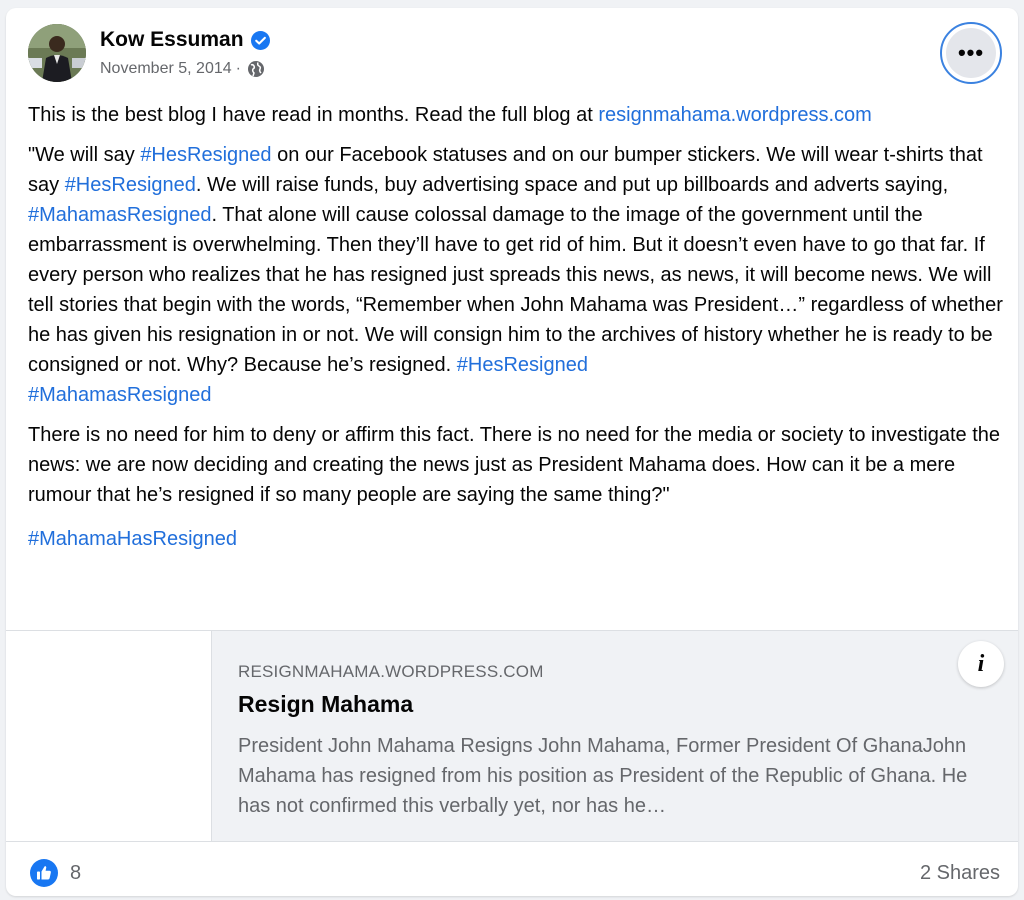 This screenshot has height=900, width=1024. I want to click on hashtag-hesresigned-2: #HesResigned, so click(130, 185).